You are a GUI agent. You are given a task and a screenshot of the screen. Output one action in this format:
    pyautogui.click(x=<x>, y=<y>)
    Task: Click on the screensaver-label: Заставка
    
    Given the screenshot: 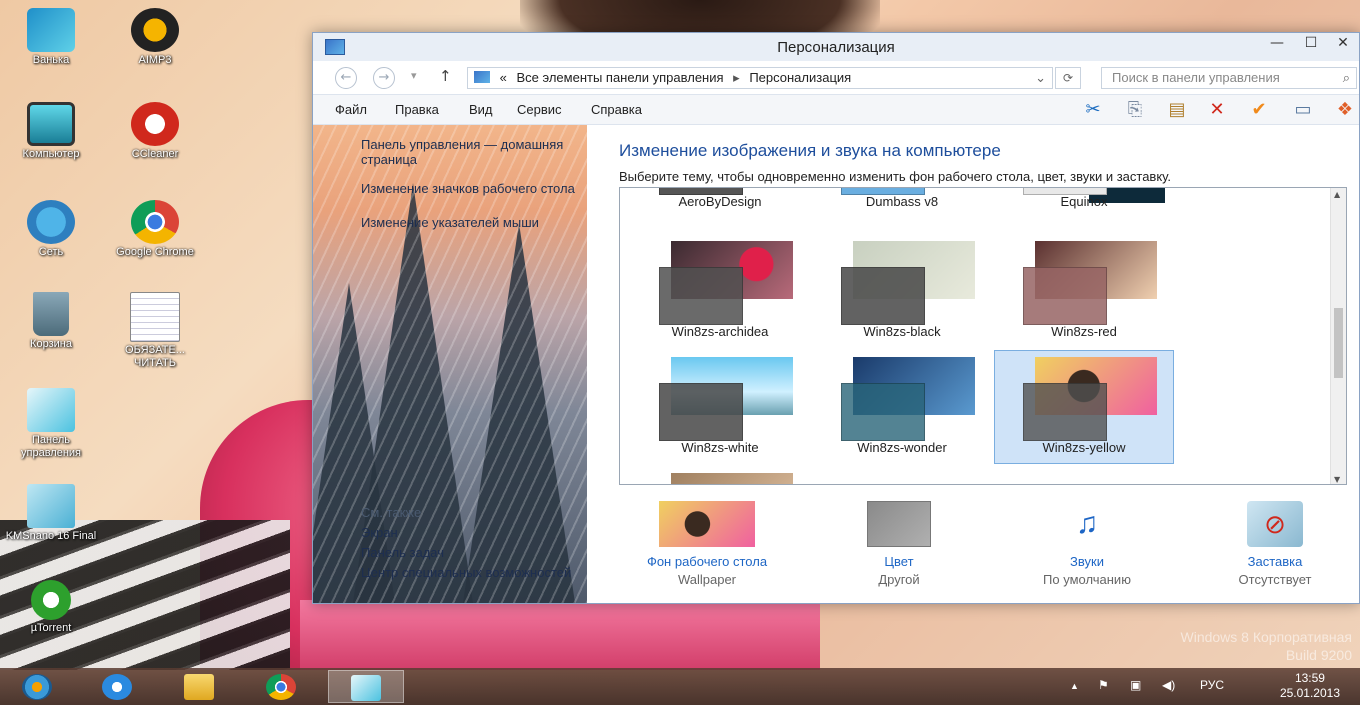 What is the action you would take?
    pyautogui.click(x=1272, y=562)
    